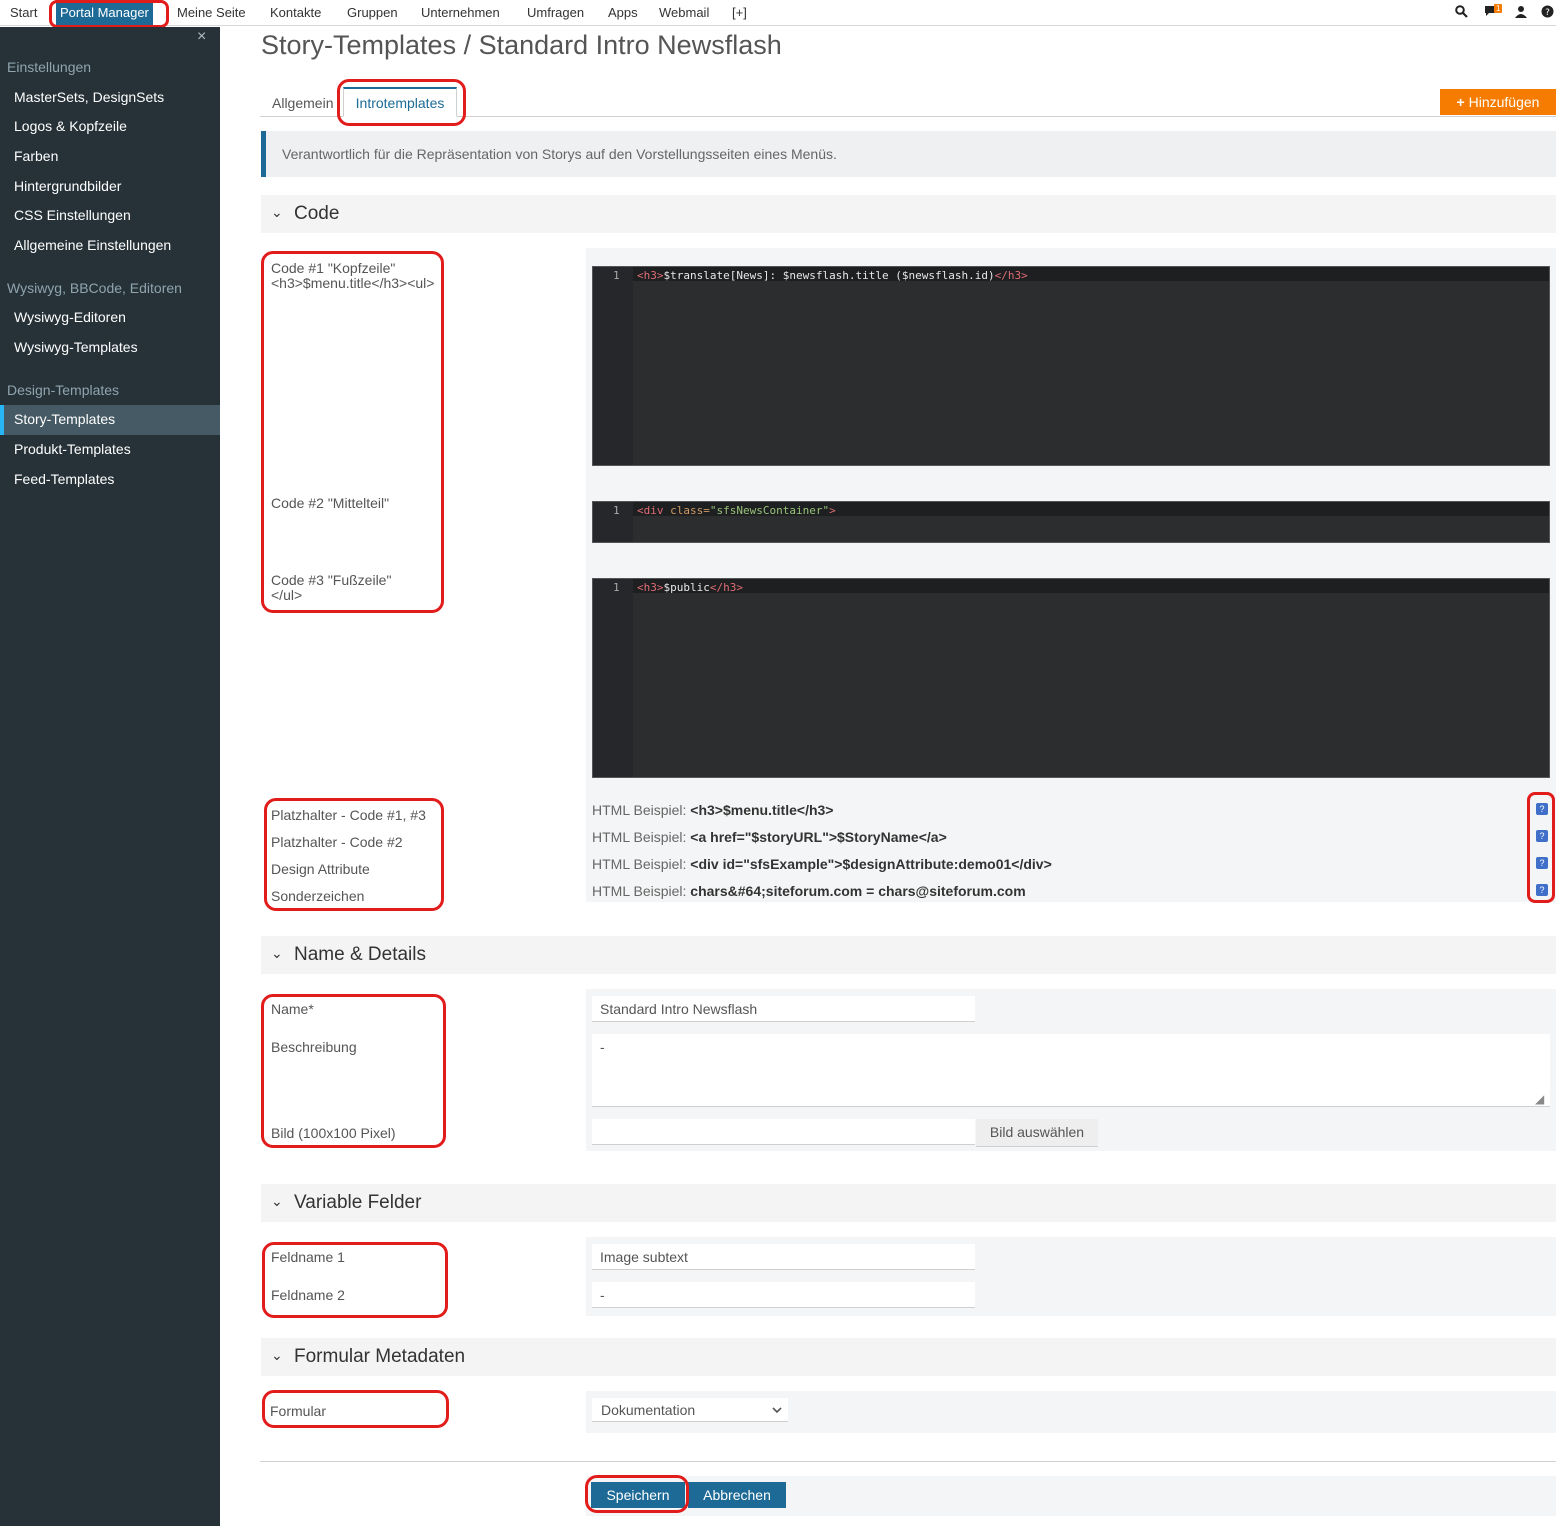 The image size is (1556, 1526). I want to click on add-button: + Hinzufügen, so click(1498, 102).